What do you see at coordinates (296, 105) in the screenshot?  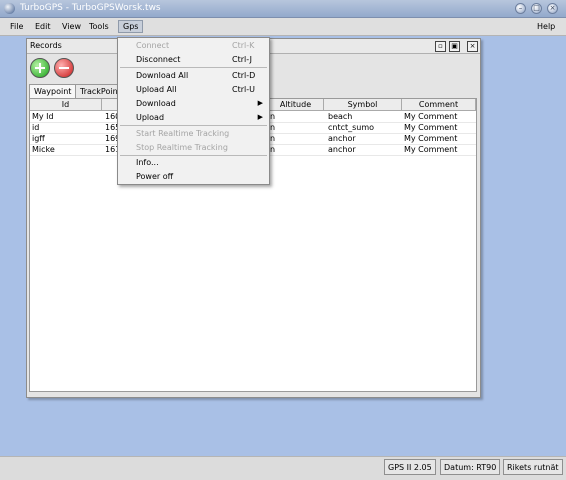 I see `column-header-altitude: Altitude` at bounding box center [296, 105].